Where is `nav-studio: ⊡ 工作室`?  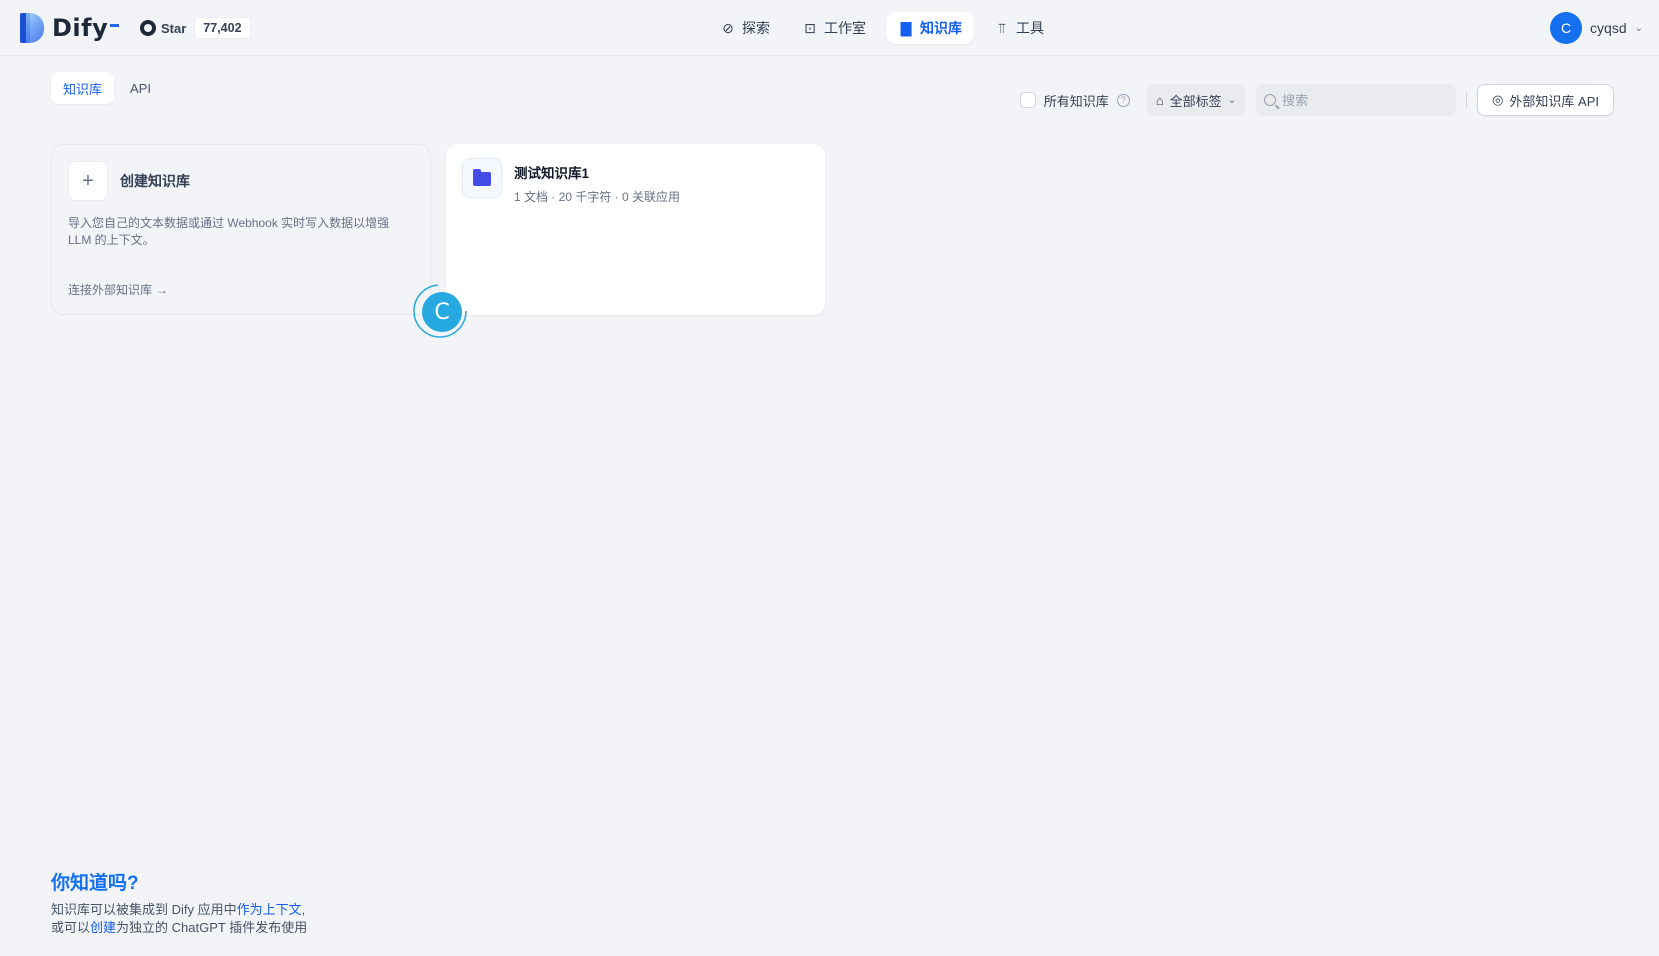 nav-studio: ⊡ 工作室 is located at coordinates (834, 28).